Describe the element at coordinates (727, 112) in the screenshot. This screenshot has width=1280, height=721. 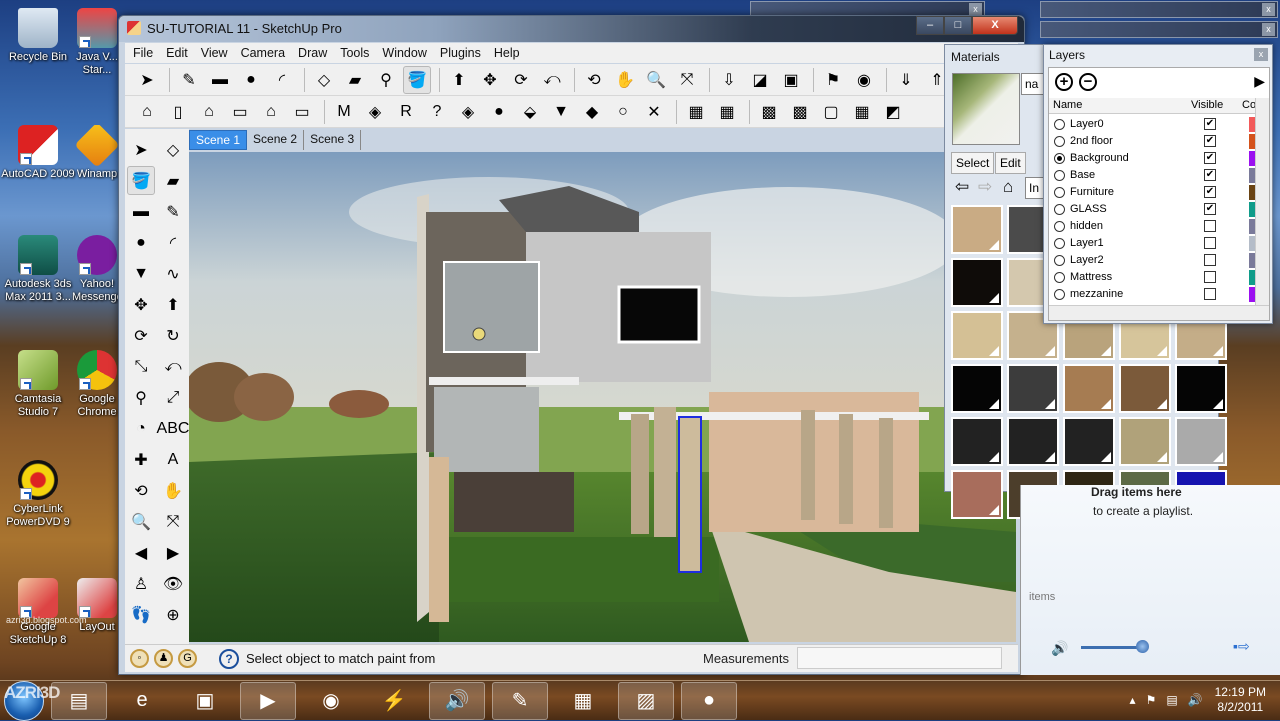
I see `sandbox-scratch: ▦` at that location.